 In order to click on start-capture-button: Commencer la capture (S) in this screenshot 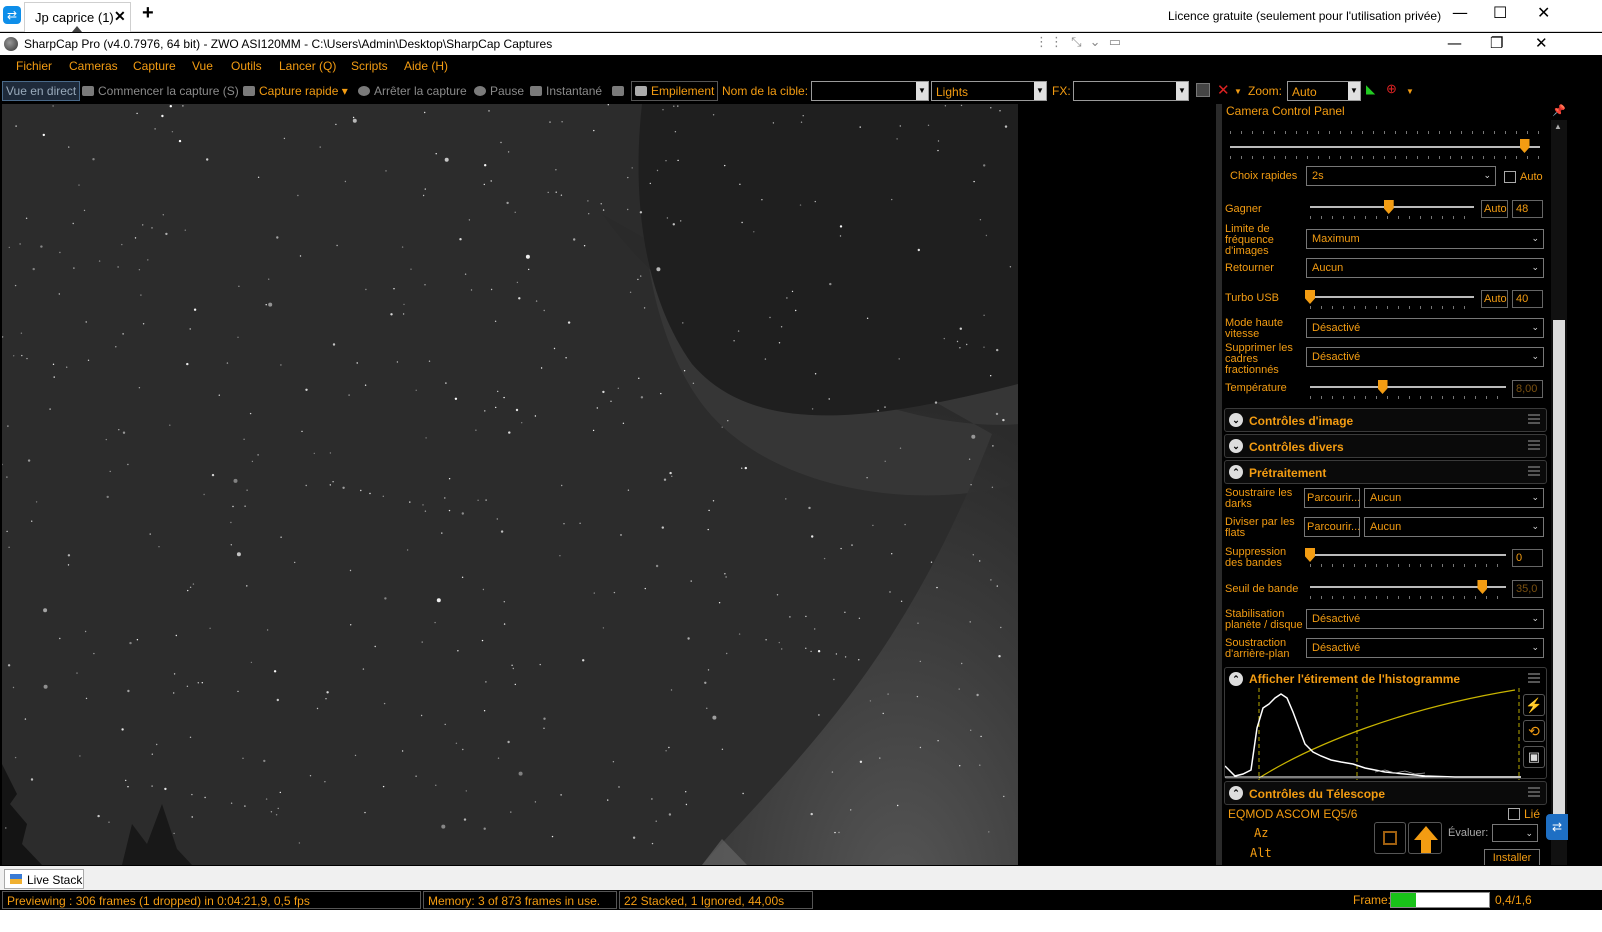, I will do `click(160, 91)`.